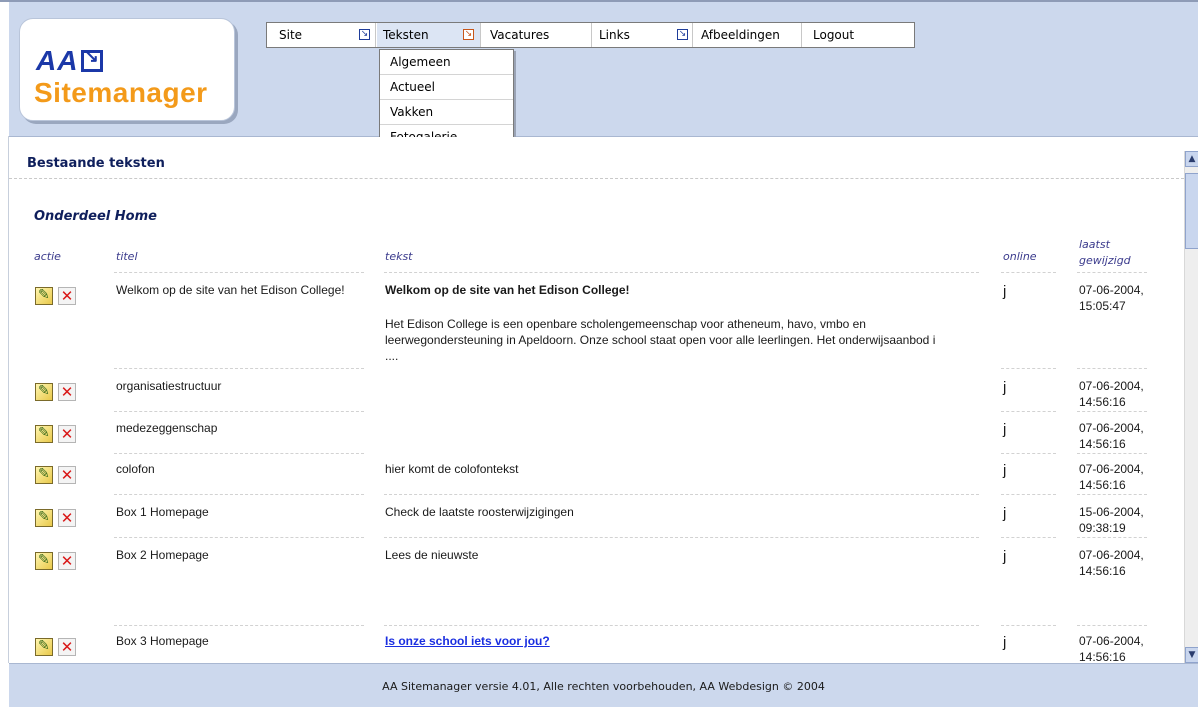 This screenshot has height=707, width=1198. Describe the element at coordinates (121, 92) in the screenshot. I see `logo-line2: Sitemanager` at that location.